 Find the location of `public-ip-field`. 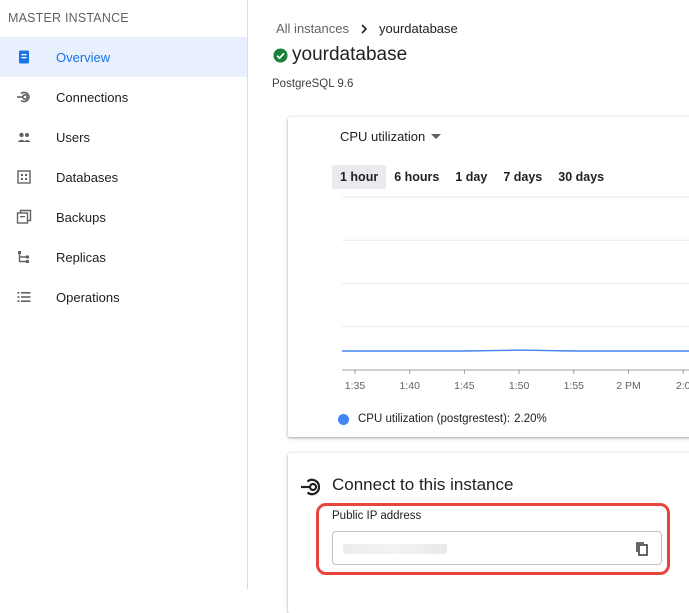

public-ip-field is located at coordinates (497, 548).